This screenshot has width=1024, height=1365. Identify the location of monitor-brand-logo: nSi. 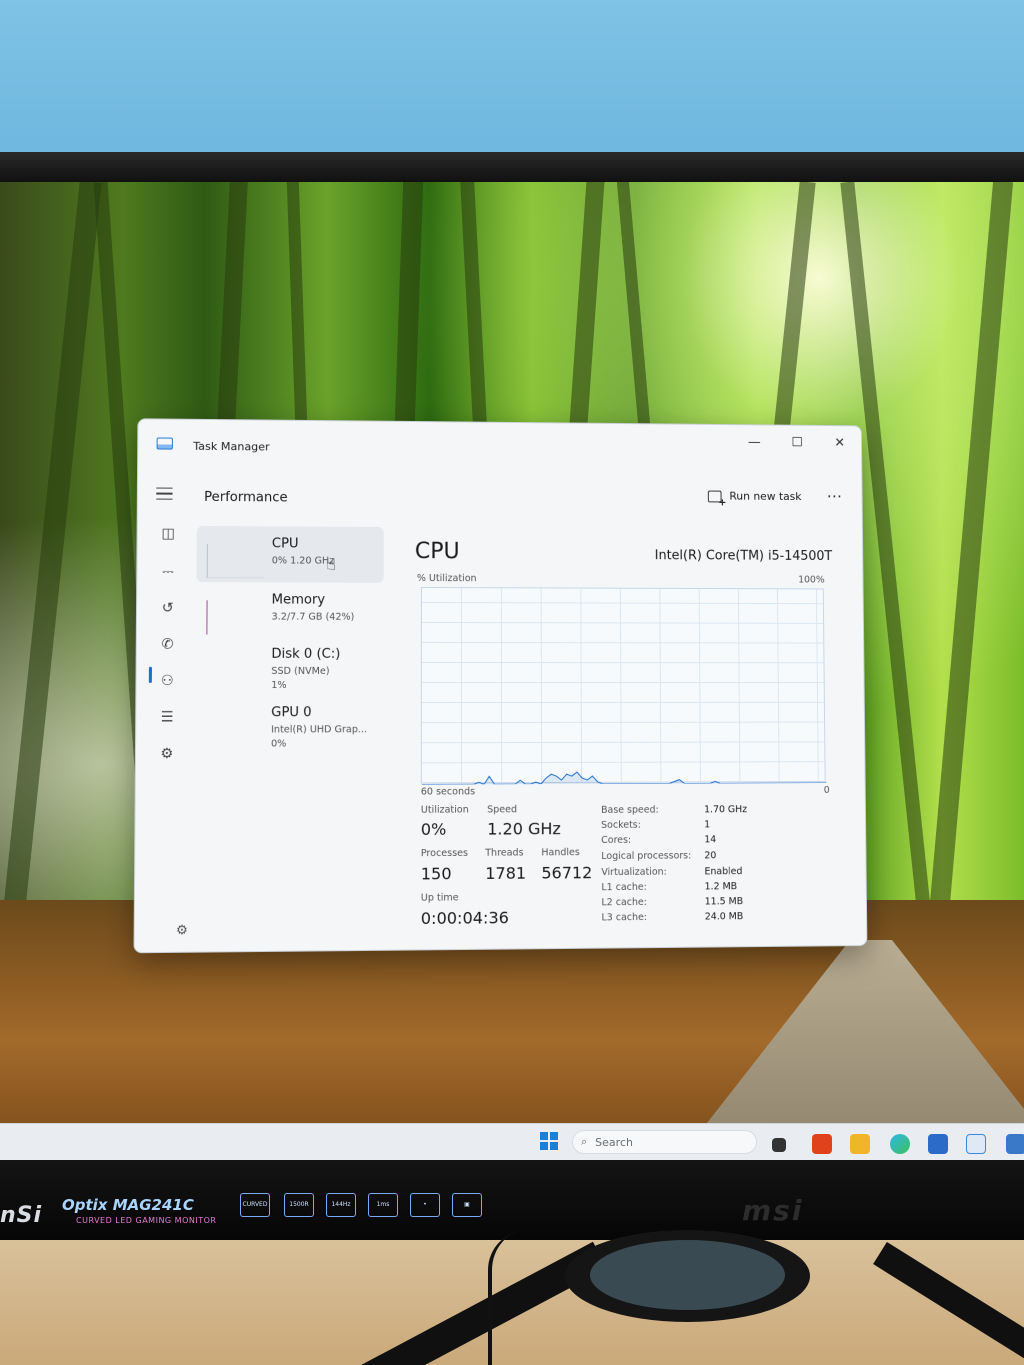
(21, 1215).